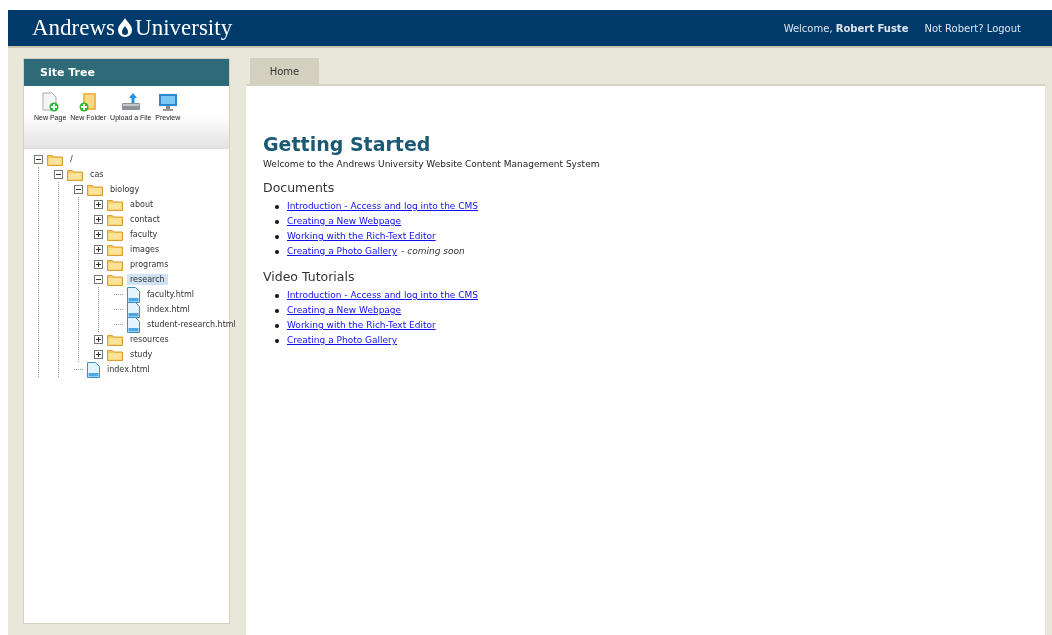  Describe the element at coordinates (433, 251) in the screenshot. I see `note-text: - coming soon` at that location.